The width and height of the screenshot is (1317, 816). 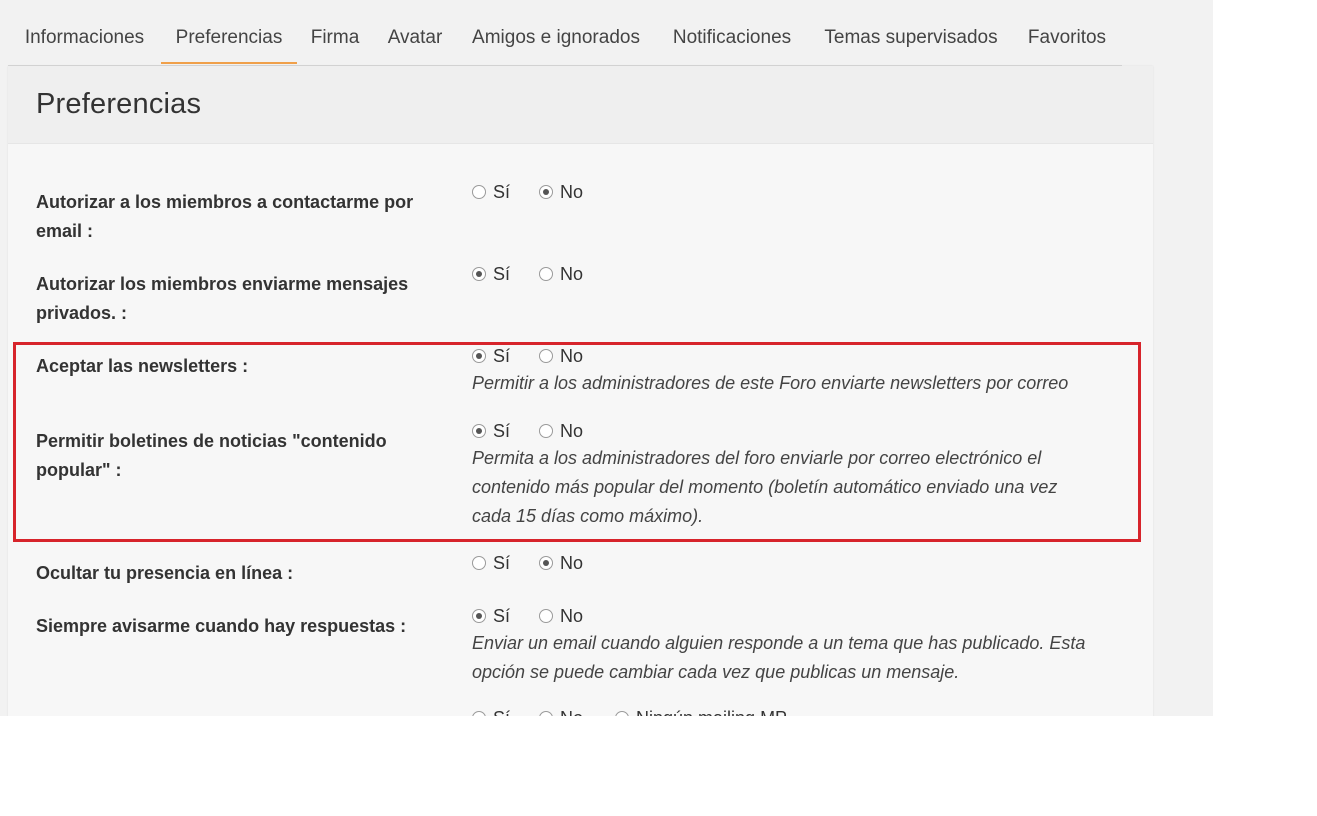 What do you see at coordinates (491, 431) in the screenshot?
I see `popular-content-yes-radio: Sí` at bounding box center [491, 431].